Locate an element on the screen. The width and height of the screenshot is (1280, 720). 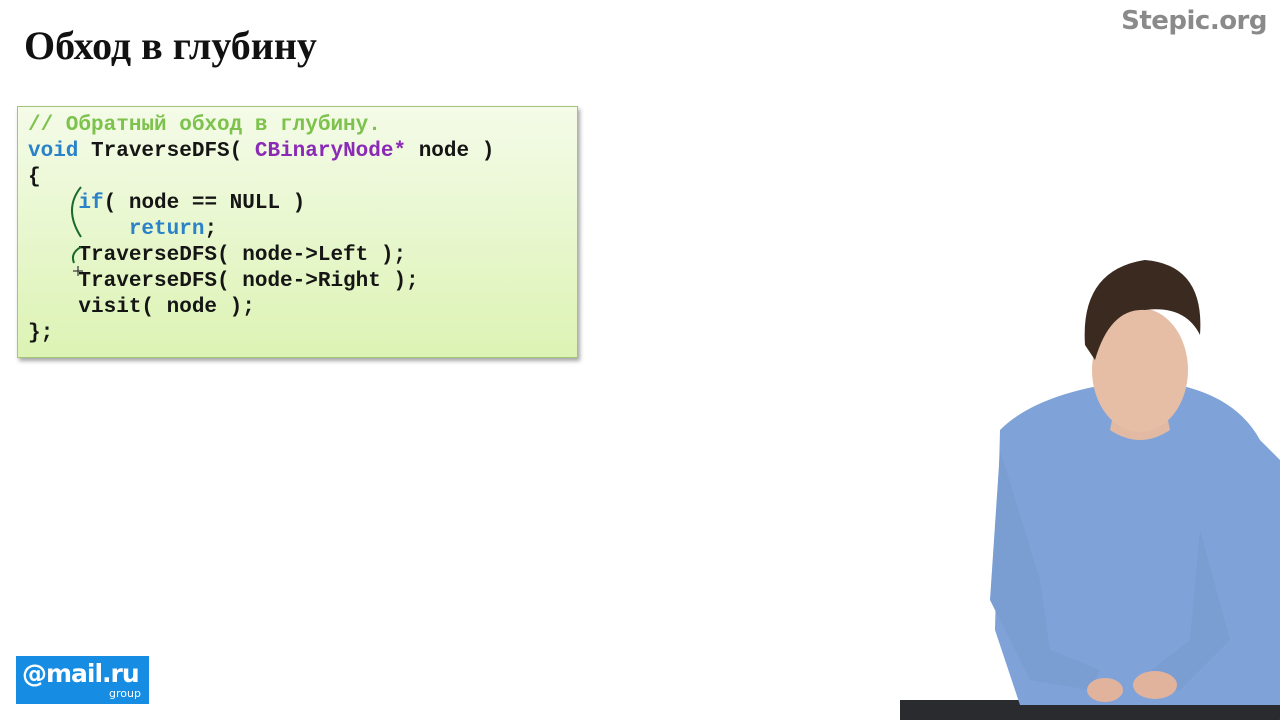
code-token: if is located at coordinates (91, 203).